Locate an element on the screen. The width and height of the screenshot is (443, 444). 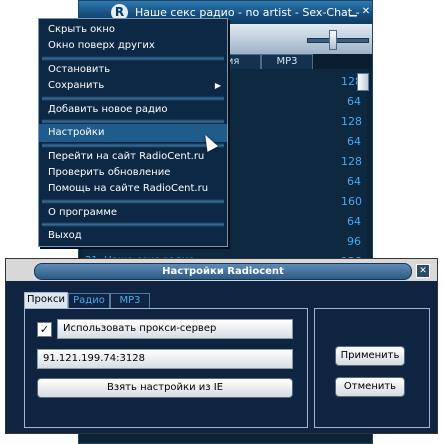
dialog-title-bar: Настройки Radiocent ✕ is located at coordinates (221, 270).